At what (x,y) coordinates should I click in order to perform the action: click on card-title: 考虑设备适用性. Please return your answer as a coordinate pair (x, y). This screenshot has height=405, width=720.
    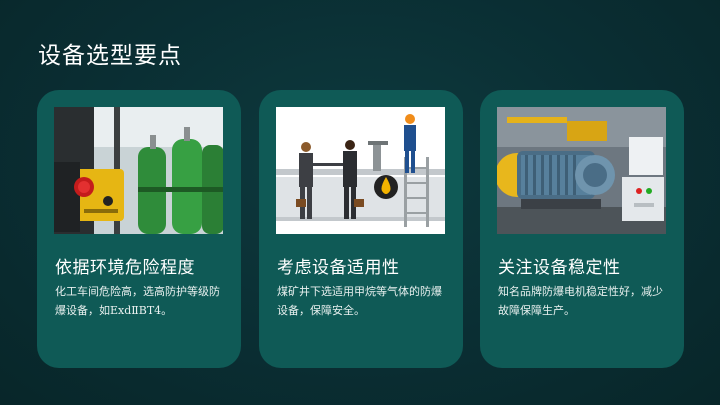
    Looking at the image, I should click on (338, 268).